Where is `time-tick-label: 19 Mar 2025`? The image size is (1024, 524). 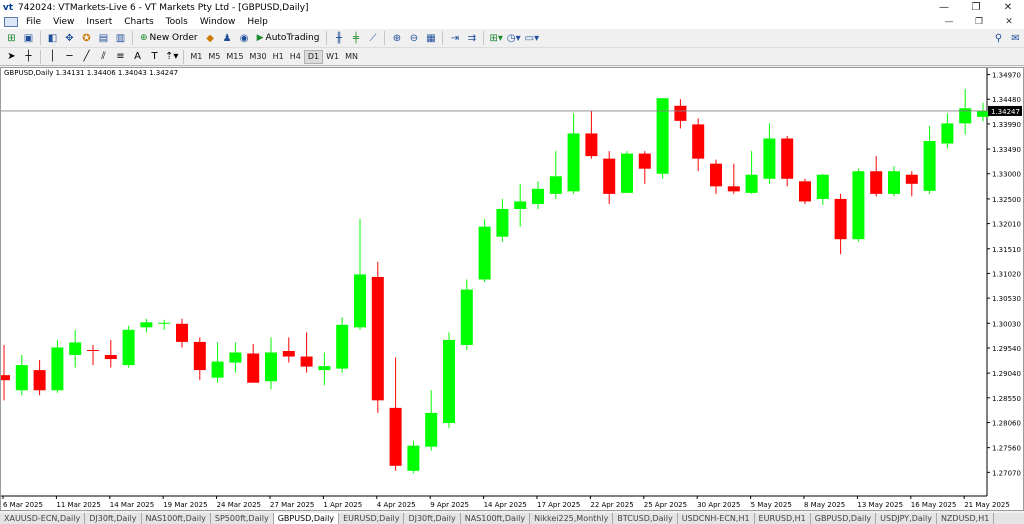 time-tick-label: 19 Mar 2025 is located at coordinates (185, 505).